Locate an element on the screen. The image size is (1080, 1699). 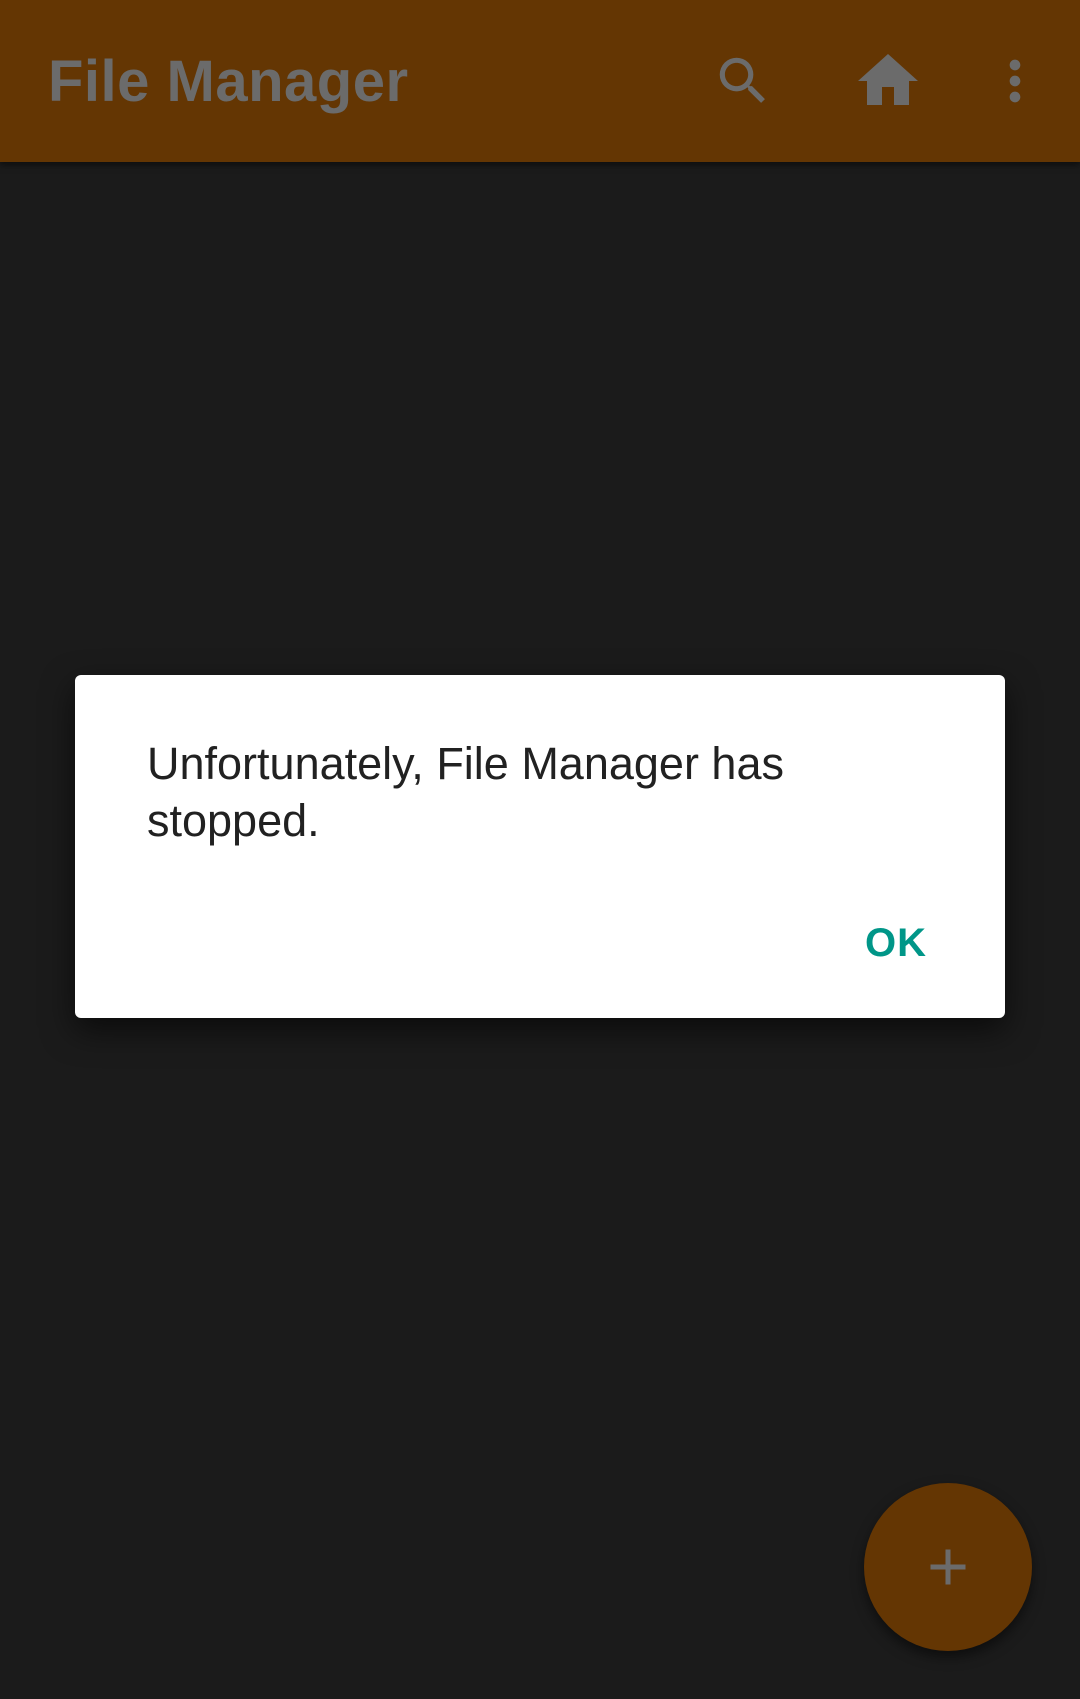
more-options-button is located at coordinates (1015, 81).